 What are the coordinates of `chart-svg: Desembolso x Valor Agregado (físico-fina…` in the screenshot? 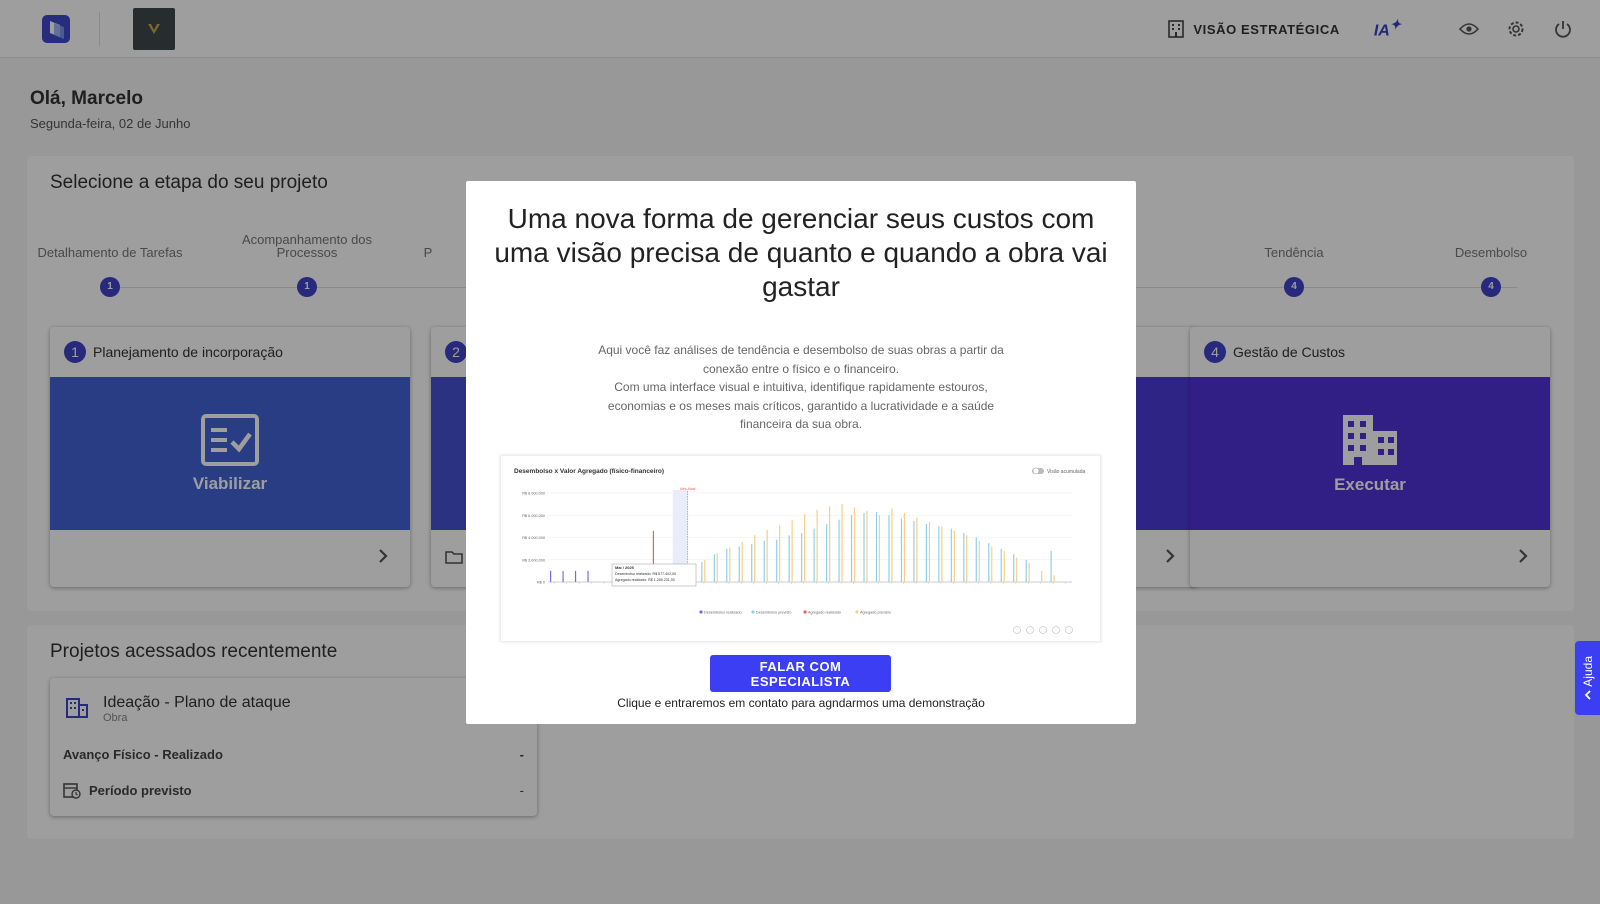 It's located at (799, 550).